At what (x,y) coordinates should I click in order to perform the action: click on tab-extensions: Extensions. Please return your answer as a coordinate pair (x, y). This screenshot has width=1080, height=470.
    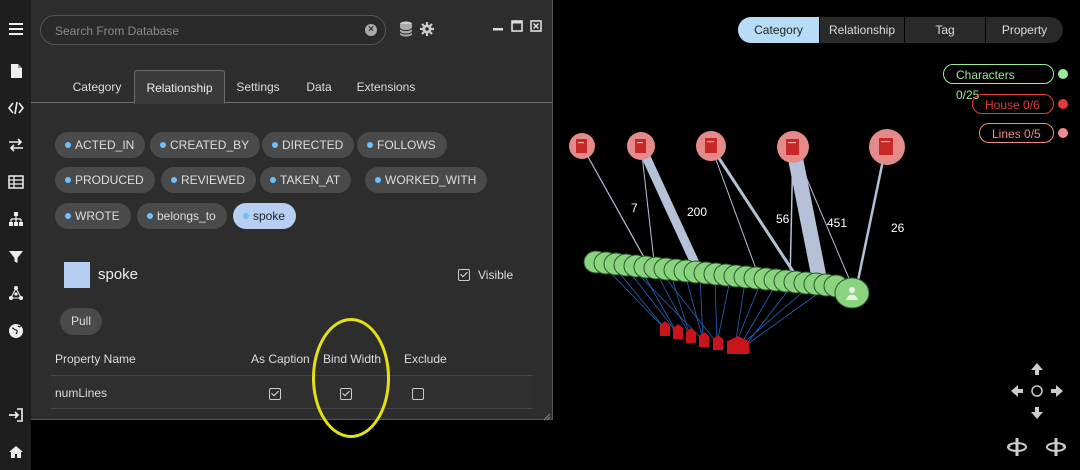
    Looking at the image, I should click on (386, 86).